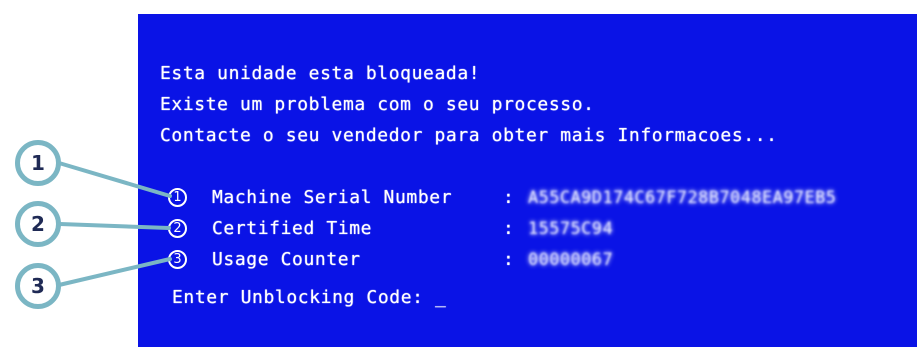 This screenshot has height=347, width=917. What do you see at coordinates (38, 286) in the screenshot?
I see `callout-3: 3` at bounding box center [38, 286].